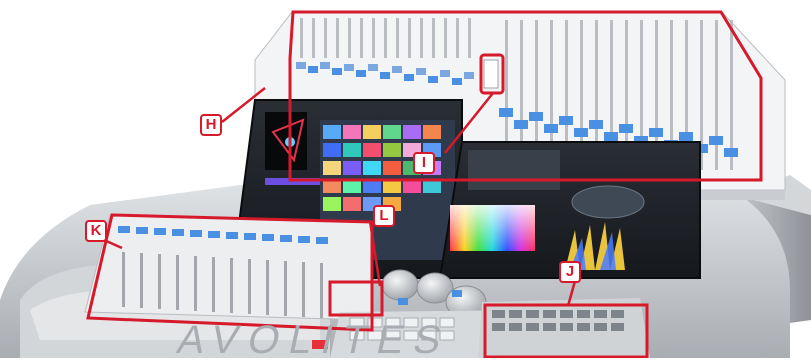 Image resolution: width=811 pixels, height=363 pixels. What do you see at coordinates (491, 74) in the screenshot?
I see `single-fader-module` at bounding box center [491, 74].